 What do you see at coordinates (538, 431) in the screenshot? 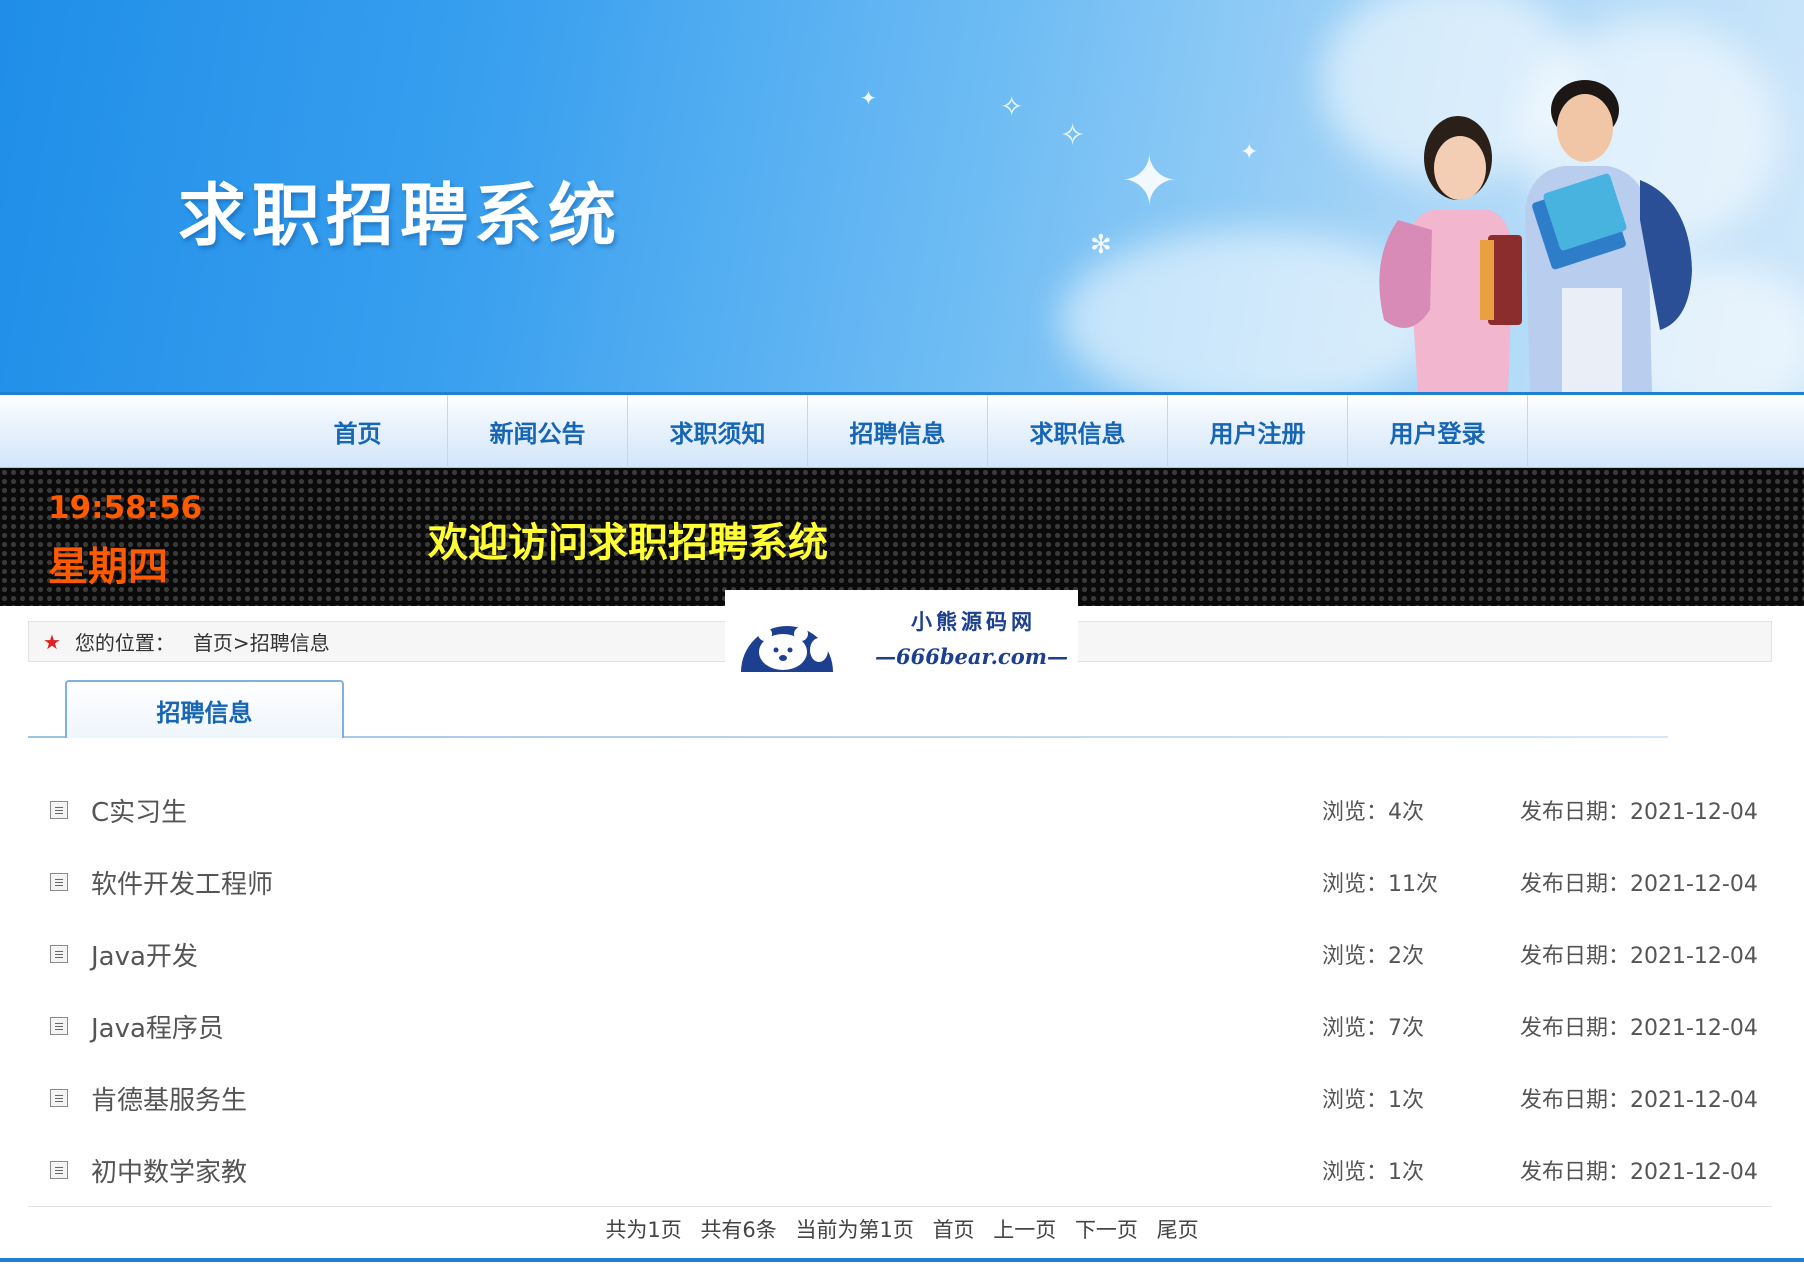
I see `nav-item-news: 新闻公告` at bounding box center [538, 431].